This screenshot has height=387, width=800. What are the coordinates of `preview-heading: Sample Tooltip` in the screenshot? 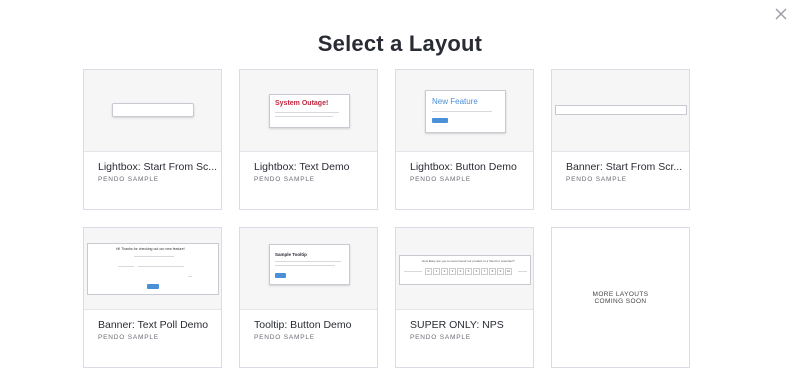 It's located at (291, 254).